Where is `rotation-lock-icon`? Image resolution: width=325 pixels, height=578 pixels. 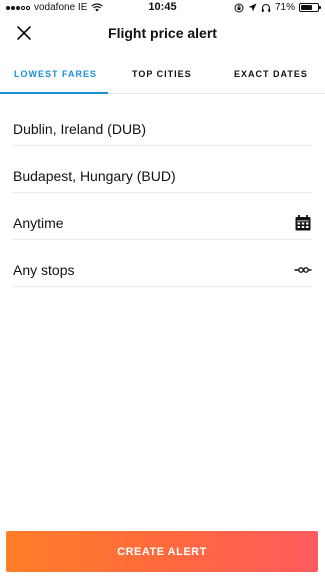 rotation-lock-icon is located at coordinates (239, 7).